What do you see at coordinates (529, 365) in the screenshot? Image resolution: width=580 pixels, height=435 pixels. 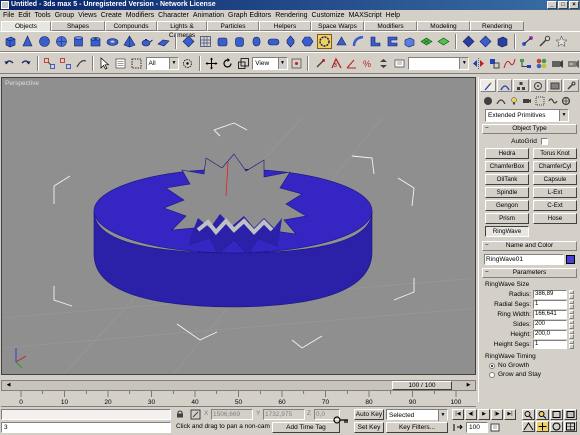 I see `no-growth-radio: No Growth` at bounding box center [529, 365].